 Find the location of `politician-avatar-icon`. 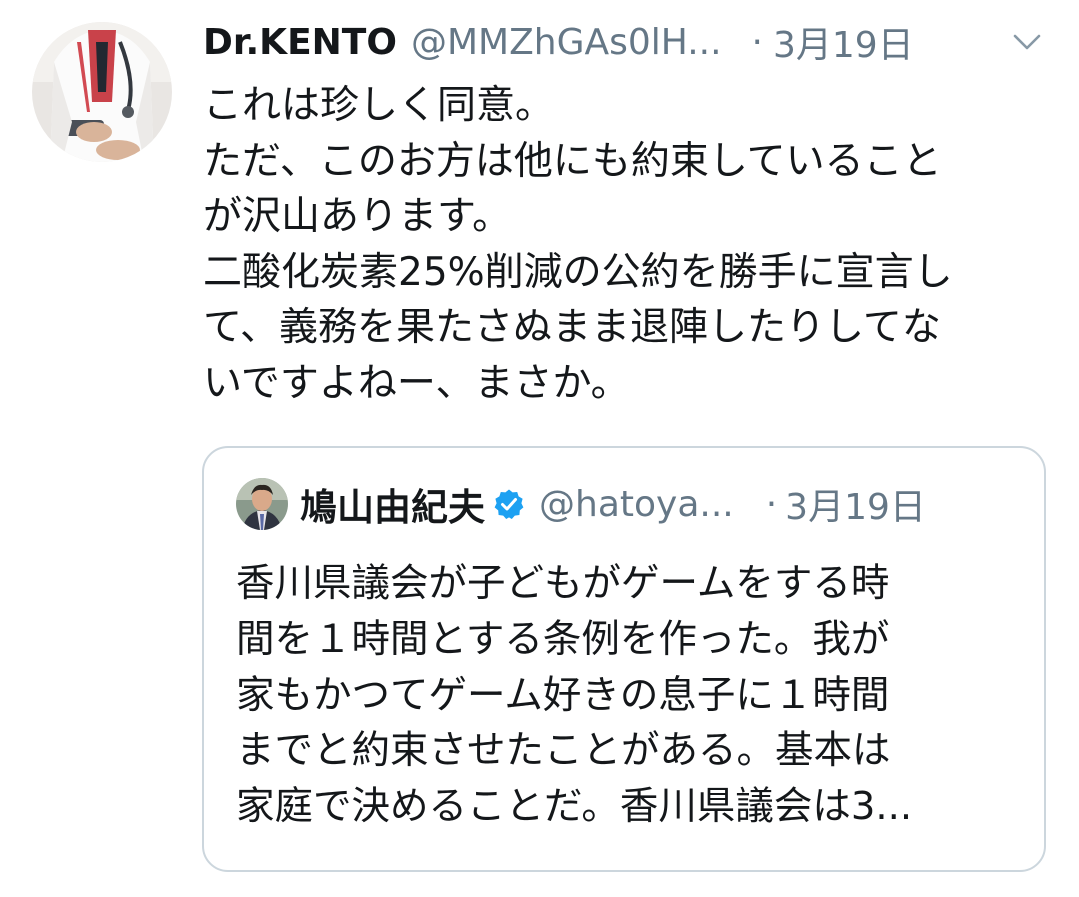

politician-avatar-icon is located at coordinates (262, 504).